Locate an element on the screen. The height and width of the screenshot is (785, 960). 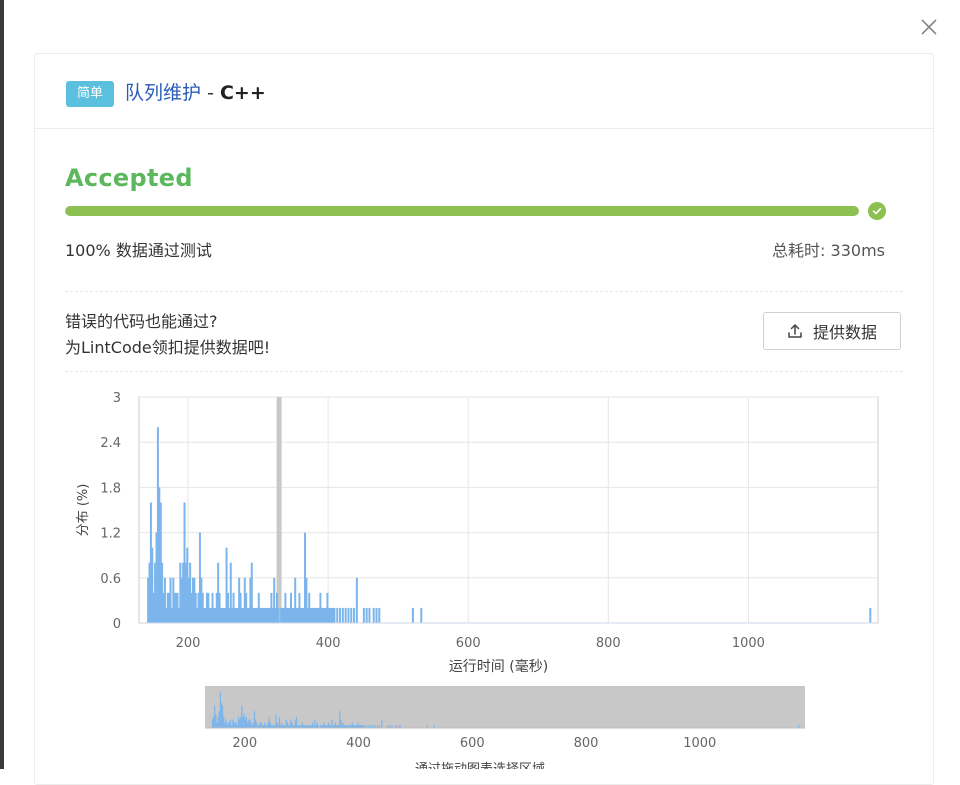
y-tick-label: 3 is located at coordinates (117, 398).